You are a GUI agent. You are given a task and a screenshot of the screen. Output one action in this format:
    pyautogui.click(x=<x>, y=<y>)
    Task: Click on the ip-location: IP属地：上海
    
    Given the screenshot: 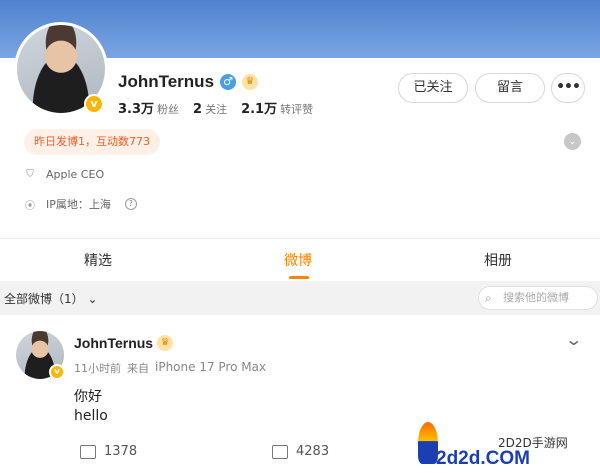 What is the action you would take?
    pyautogui.click(x=78, y=204)
    